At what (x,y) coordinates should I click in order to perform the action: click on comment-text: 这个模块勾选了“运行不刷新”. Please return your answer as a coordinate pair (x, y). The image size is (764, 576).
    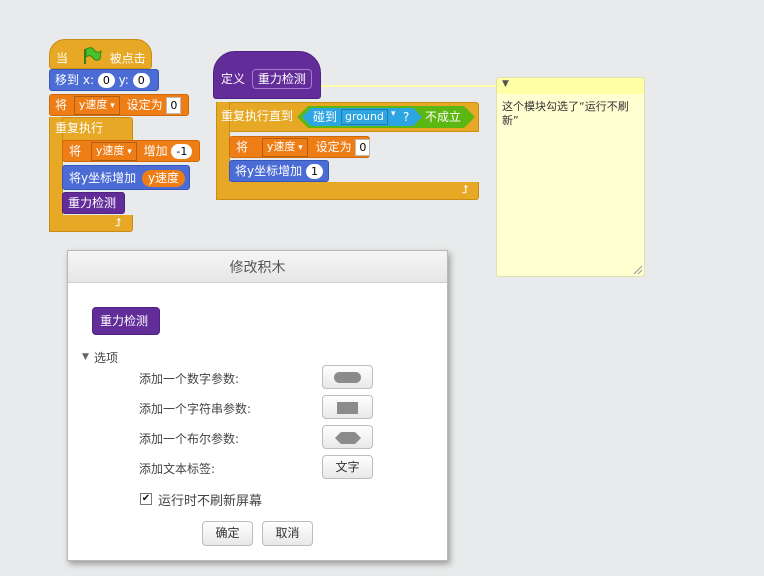
    Looking at the image, I should click on (570, 114).